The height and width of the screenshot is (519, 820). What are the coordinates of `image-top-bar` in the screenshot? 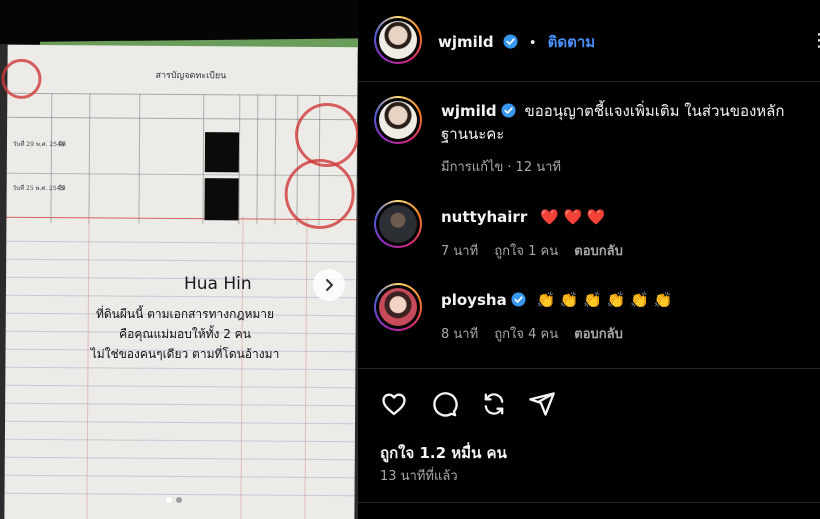 It's located at (179, 22).